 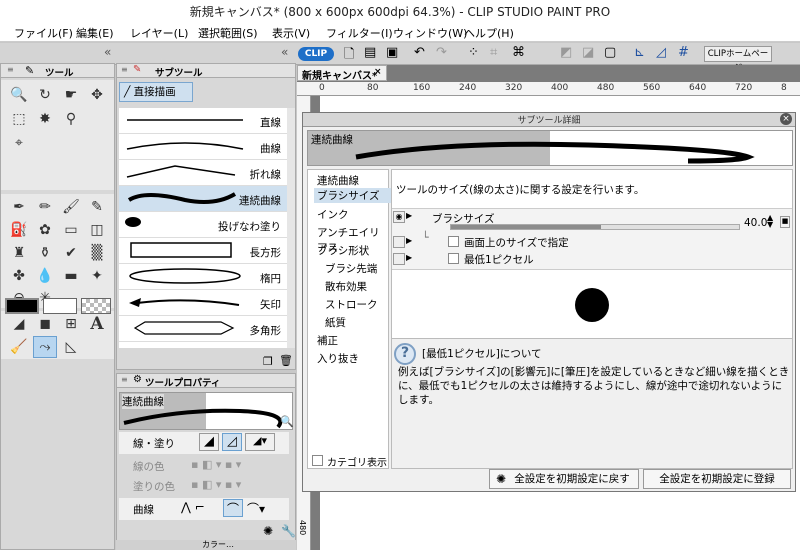 I want to click on marker-icon: ✎, so click(x=97, y=207).